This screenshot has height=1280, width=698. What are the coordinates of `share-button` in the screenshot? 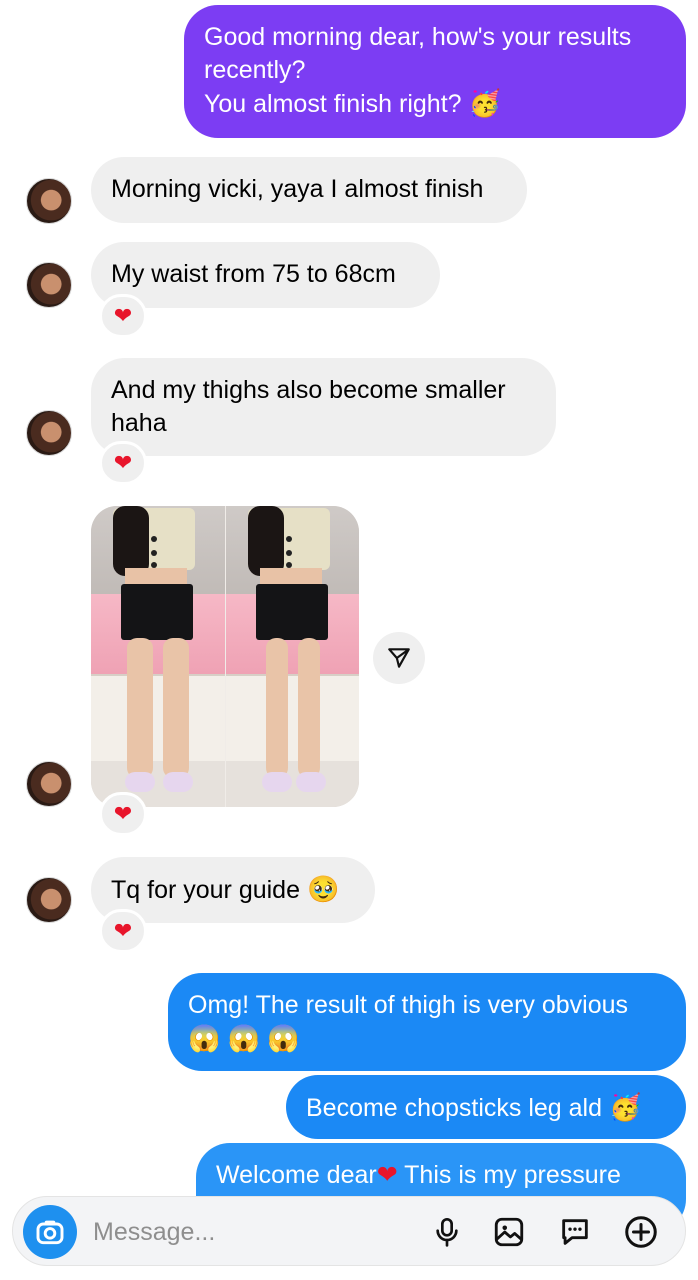 It's located at (399, 658).